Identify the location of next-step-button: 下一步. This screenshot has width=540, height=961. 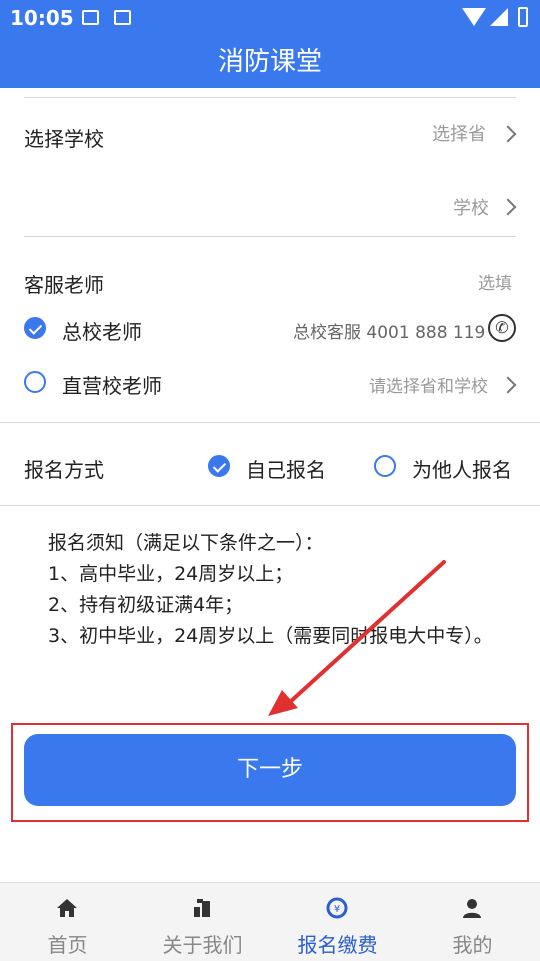
(270, 770).